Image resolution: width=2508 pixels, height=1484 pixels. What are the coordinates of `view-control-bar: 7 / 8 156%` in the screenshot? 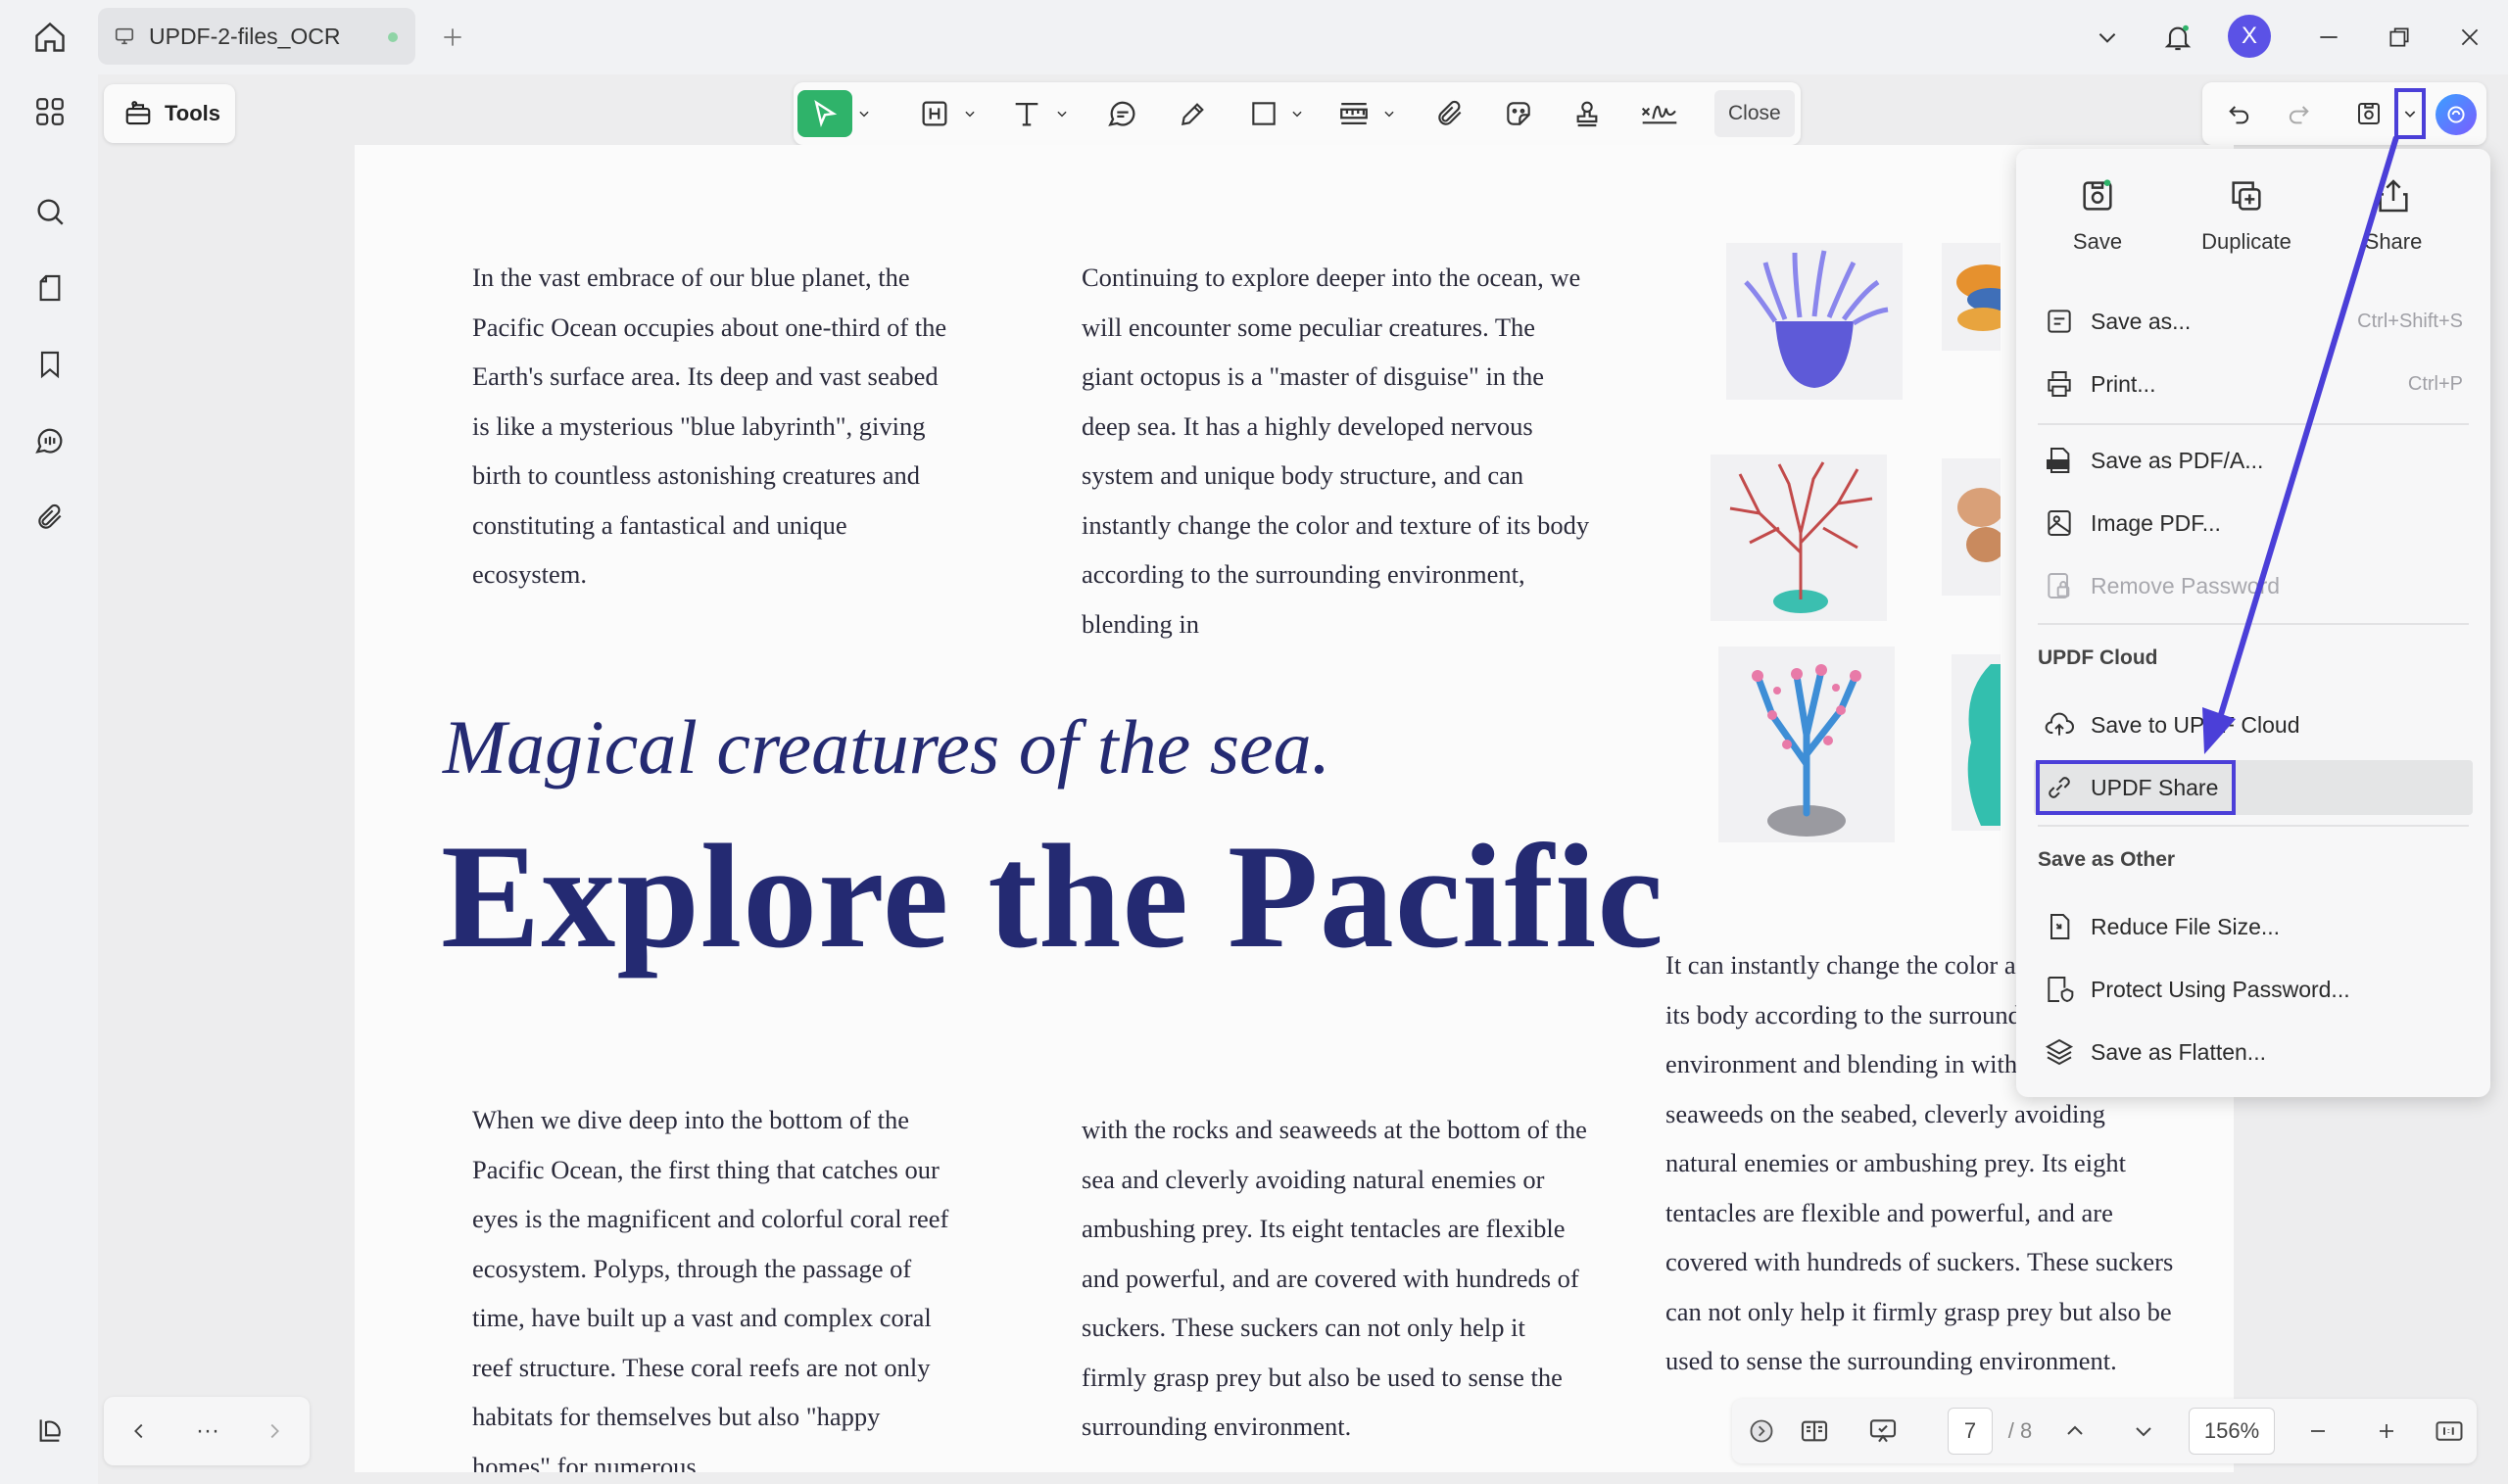 It's located at (2104, 1431).